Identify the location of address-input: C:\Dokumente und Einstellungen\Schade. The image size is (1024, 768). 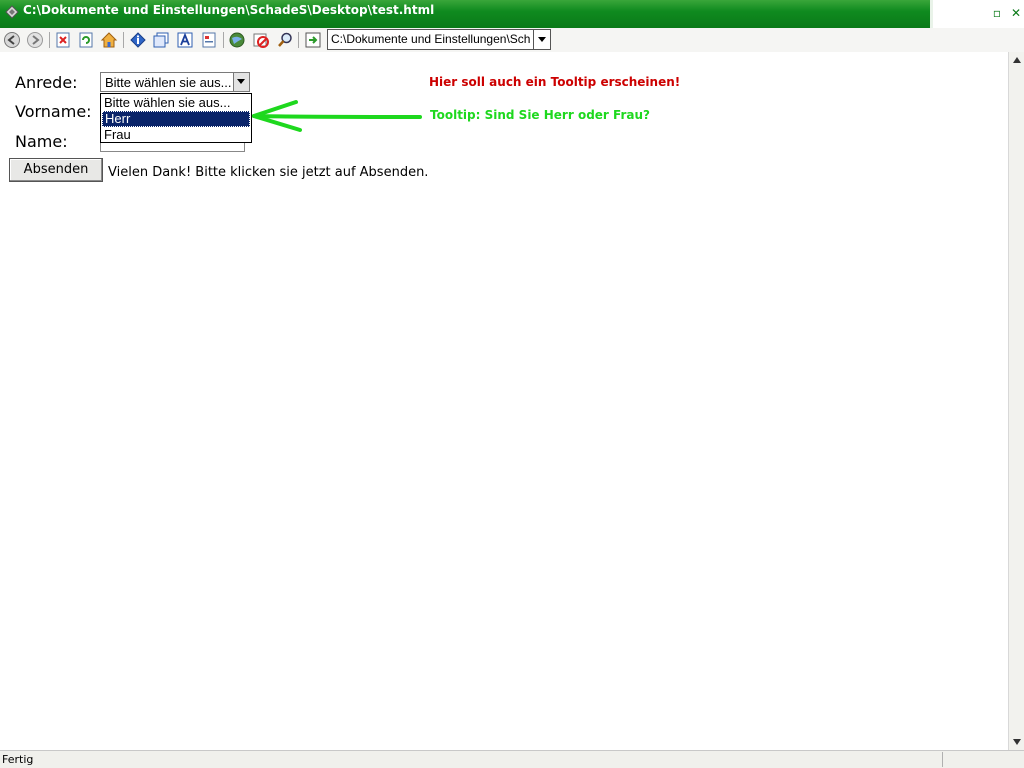
(431, 39).